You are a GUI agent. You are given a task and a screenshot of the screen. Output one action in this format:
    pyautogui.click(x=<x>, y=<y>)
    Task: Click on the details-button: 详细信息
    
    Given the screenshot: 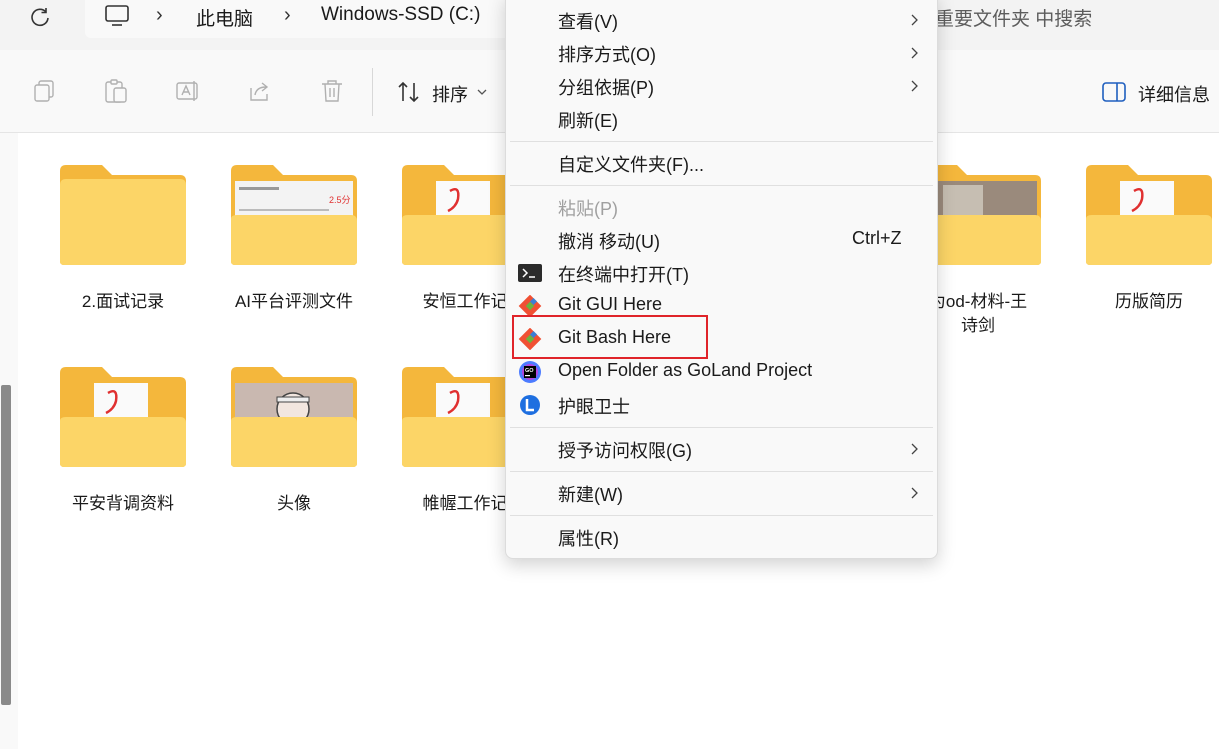 What is the action you would take?
    pyautogui.click(x=1174, y=94)
    